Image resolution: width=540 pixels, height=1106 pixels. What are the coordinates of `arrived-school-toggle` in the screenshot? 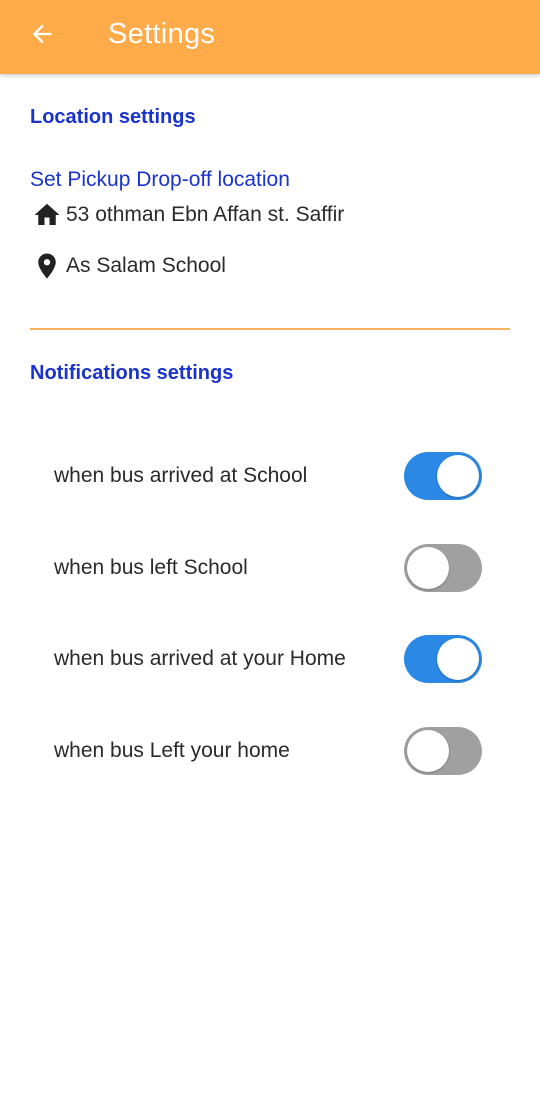 It's located at (443, 476).